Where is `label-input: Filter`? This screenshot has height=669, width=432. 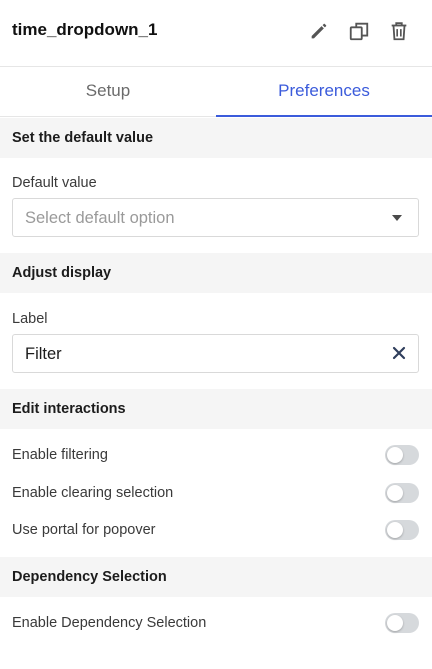
label-input: Filter is located at coordinates (215, 353).